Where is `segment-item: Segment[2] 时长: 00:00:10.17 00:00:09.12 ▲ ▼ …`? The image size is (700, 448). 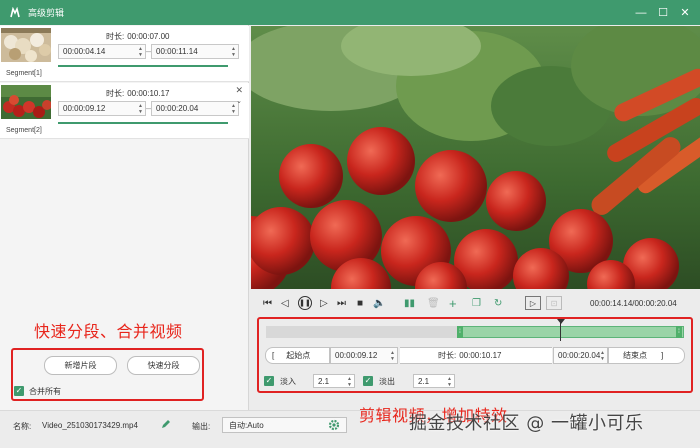 segment-item: Segment[2] 时长: 00:00:10.17 00:00:09.12 ▲ ▼ … is located at coordinates (124, 111).